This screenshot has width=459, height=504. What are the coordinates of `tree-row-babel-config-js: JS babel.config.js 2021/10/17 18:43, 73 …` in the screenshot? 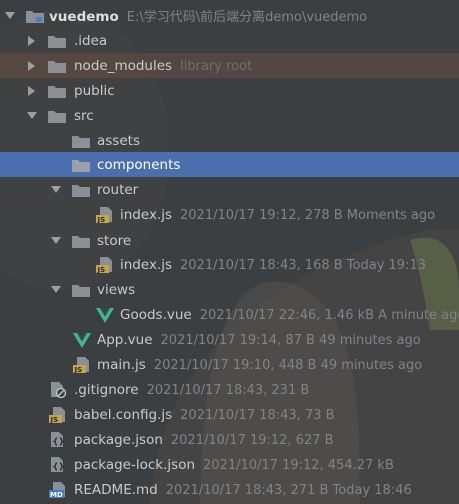 It's located at (229, 414).